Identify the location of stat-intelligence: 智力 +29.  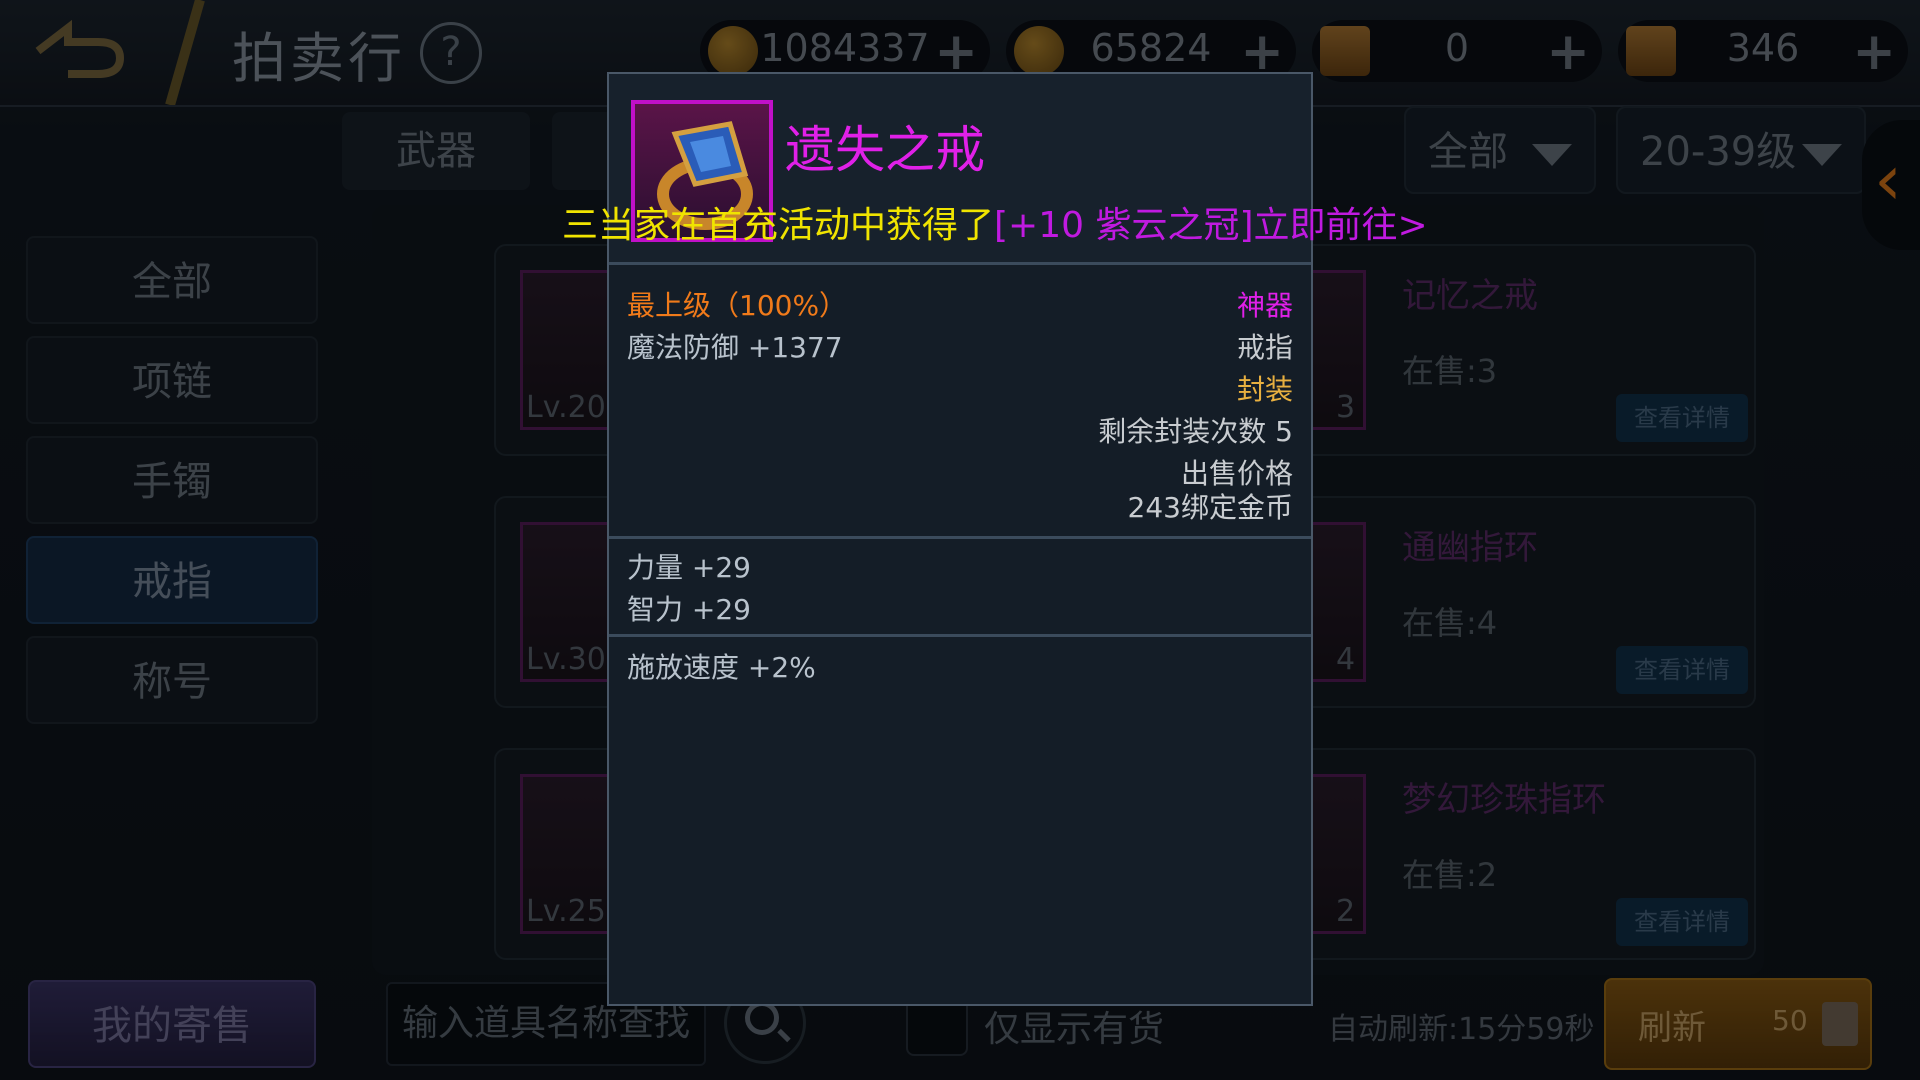
(689, 609).